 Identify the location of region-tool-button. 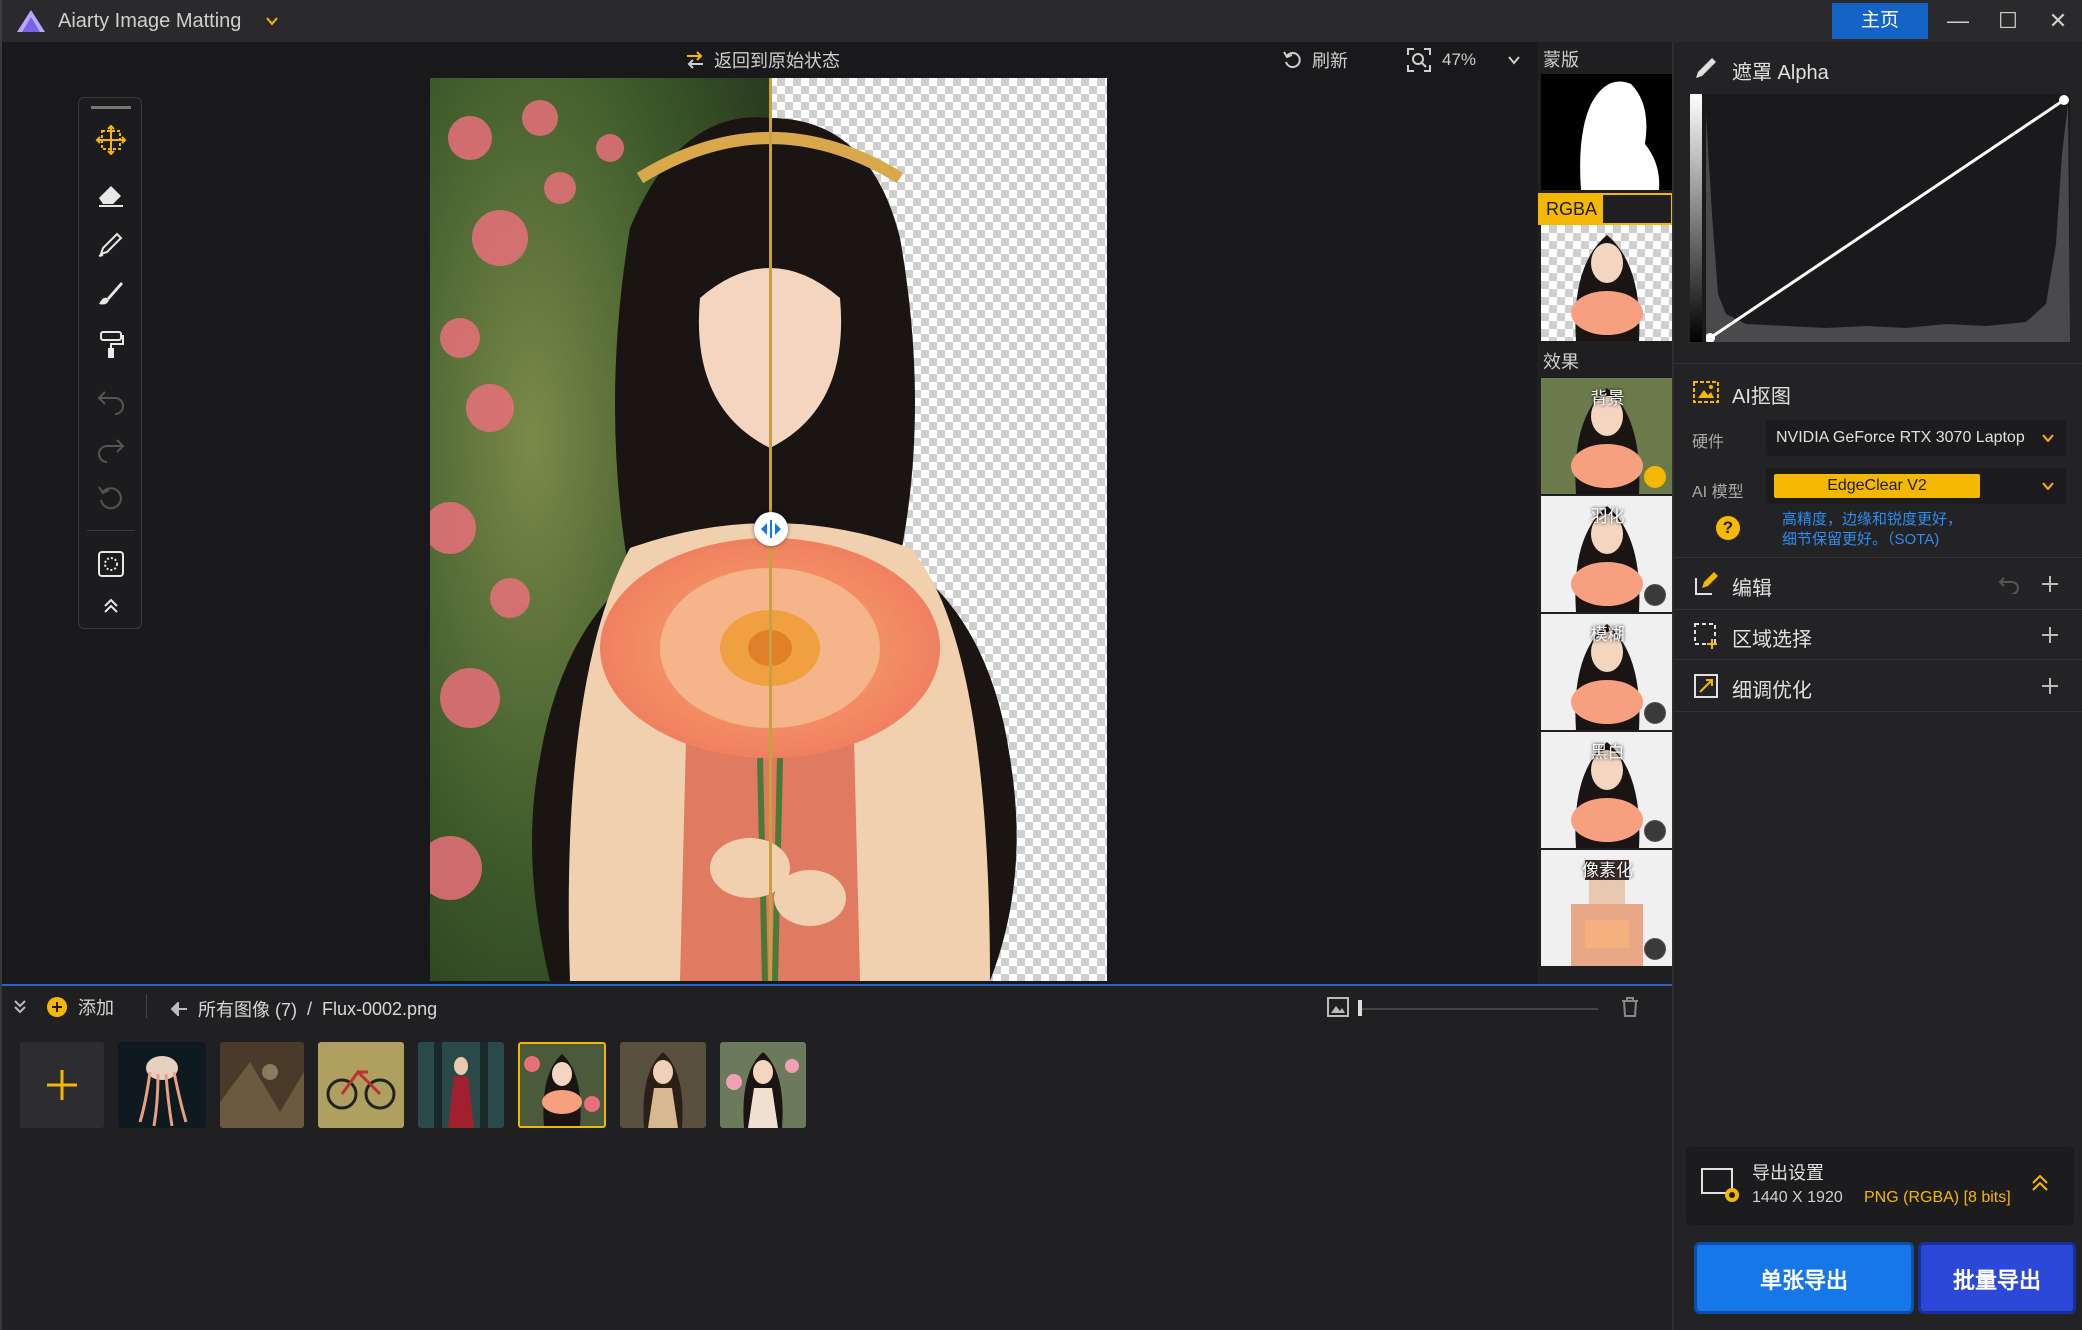
(111, 564).